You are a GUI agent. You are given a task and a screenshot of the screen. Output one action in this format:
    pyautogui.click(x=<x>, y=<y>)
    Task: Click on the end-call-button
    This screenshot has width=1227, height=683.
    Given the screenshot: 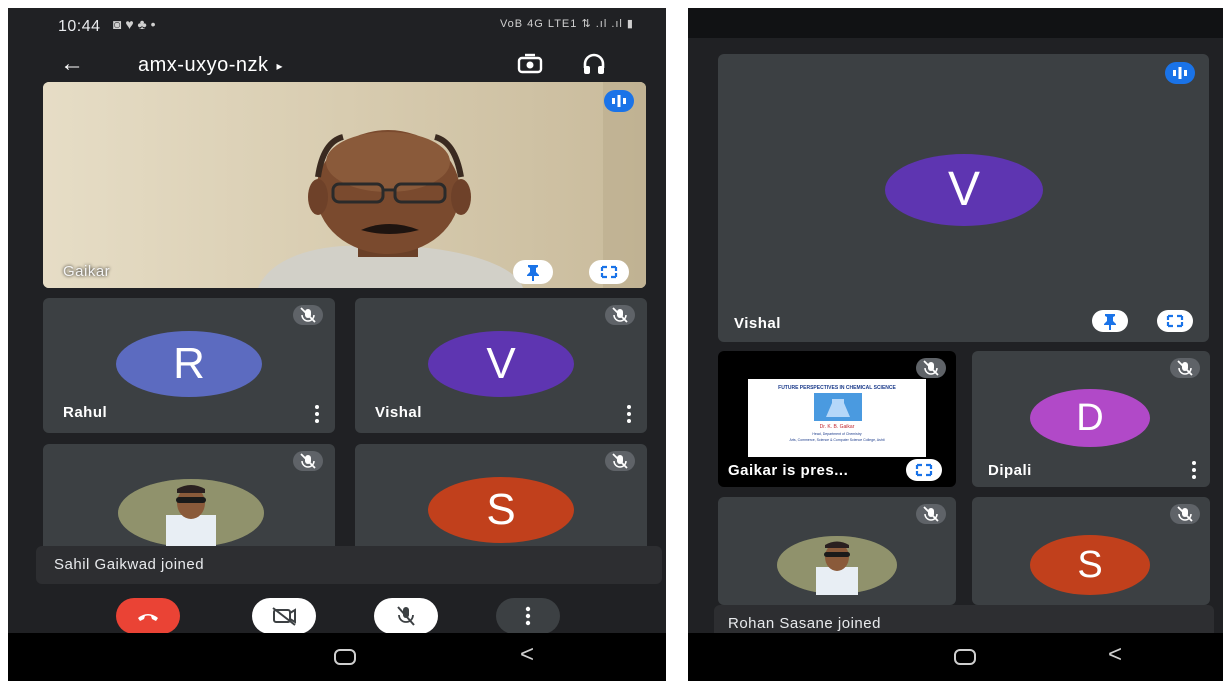 What is the action you would take?
    pyautogui.click(x=148, y=616)
    